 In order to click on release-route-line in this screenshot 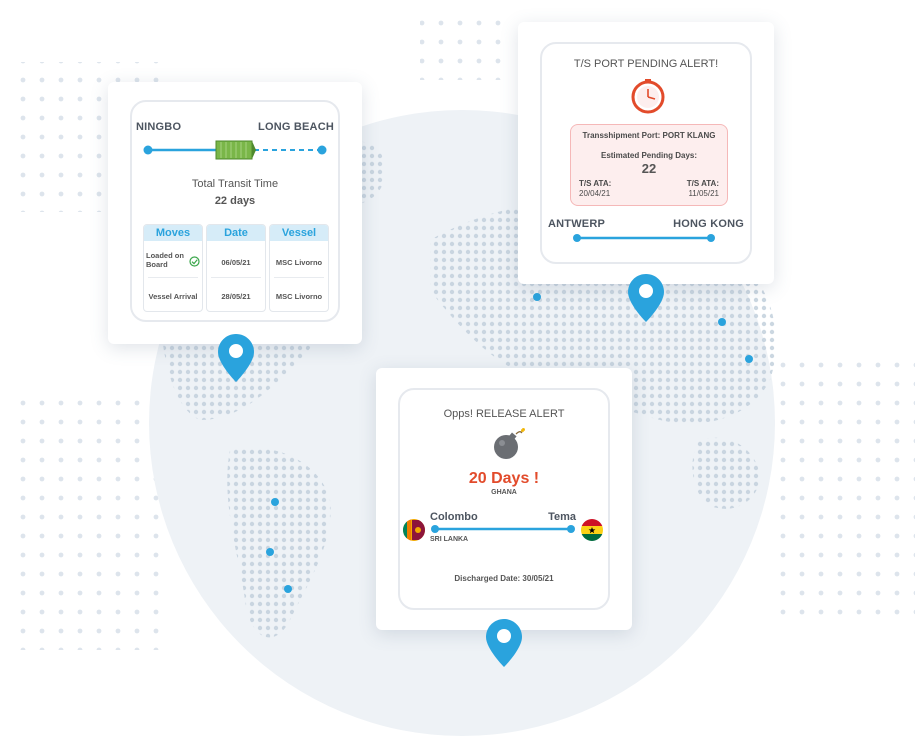, I will do `click(503, 529)`.